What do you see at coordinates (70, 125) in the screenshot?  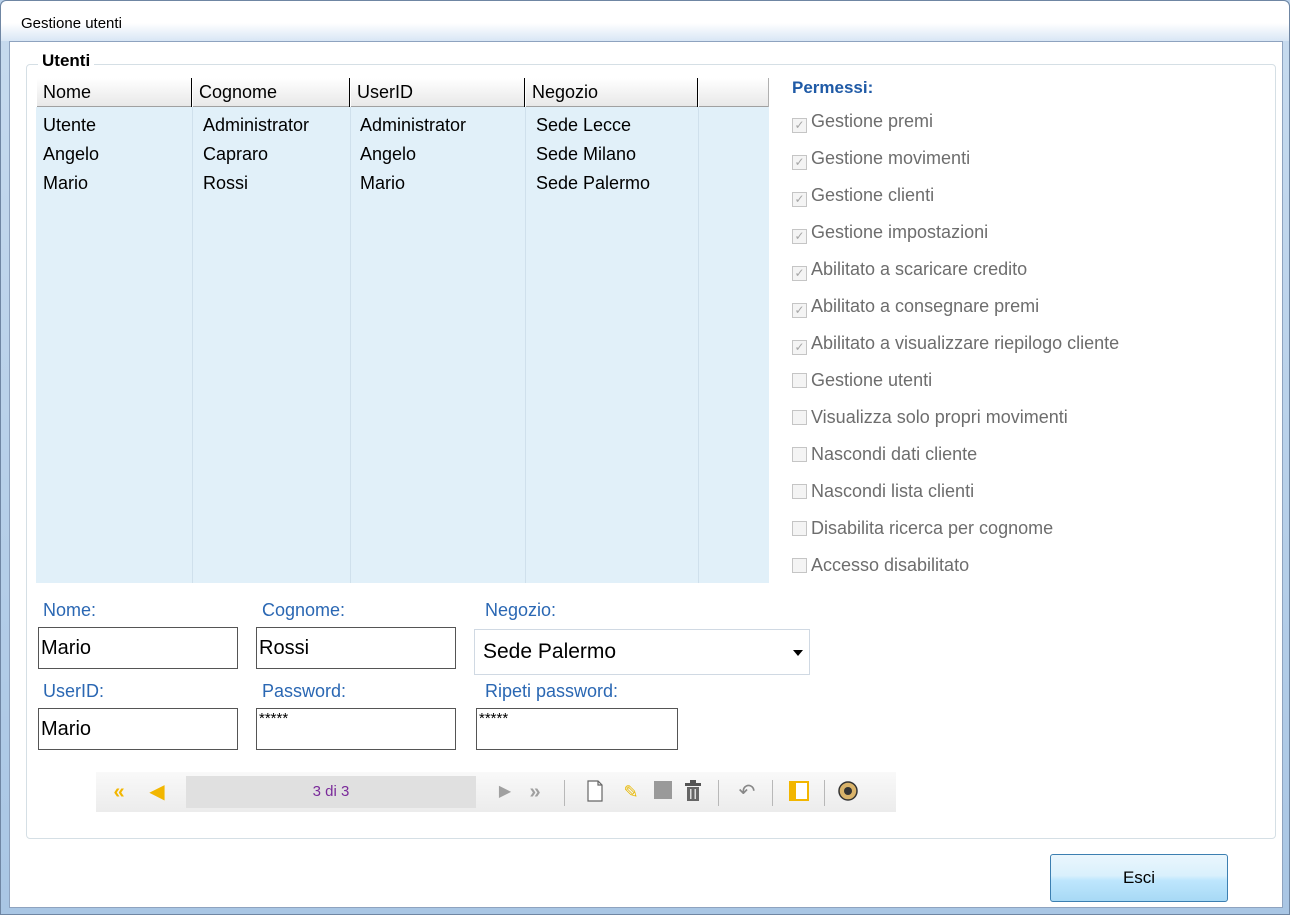 I see `cell-nome: Utente` at bounding box center [70, 125].